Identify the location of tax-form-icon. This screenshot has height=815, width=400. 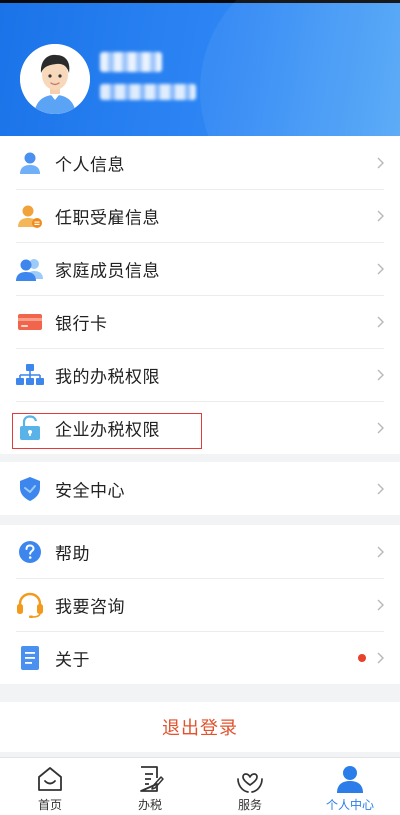
(152, 779).